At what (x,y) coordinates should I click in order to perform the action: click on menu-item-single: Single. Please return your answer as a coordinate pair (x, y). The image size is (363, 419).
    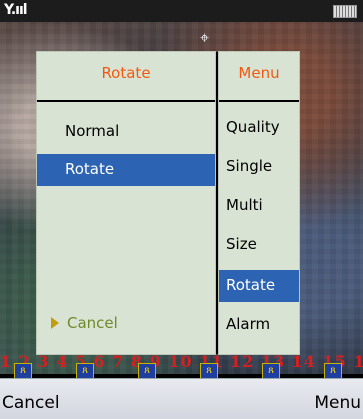
    Looking at the image, I should click on (259, 167).